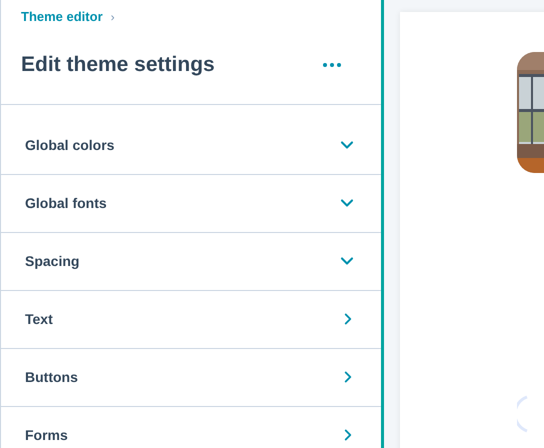 This screenshot has height=448, width=544. Describe the element at coordinates (39, 319) in the screenshot. I see `setting-label: Text` at that location.